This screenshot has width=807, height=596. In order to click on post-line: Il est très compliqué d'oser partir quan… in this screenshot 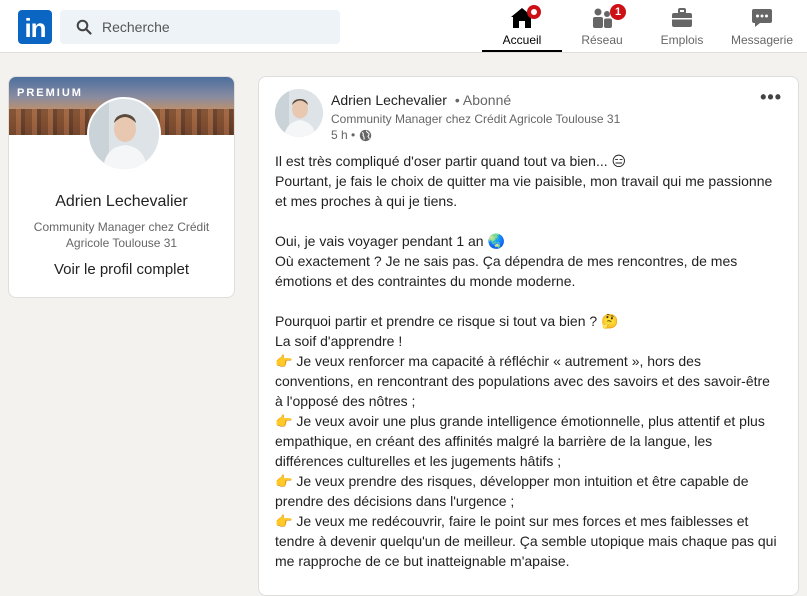, I will do `click(451, 161)`.